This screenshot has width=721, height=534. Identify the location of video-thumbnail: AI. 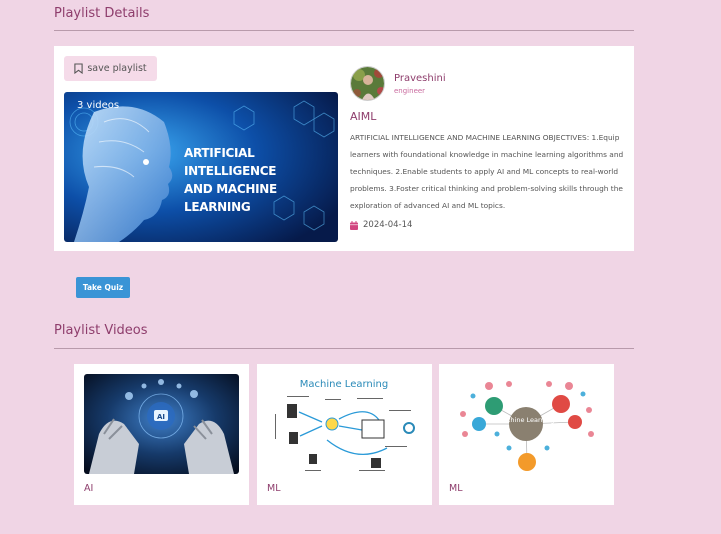
(161, 424).